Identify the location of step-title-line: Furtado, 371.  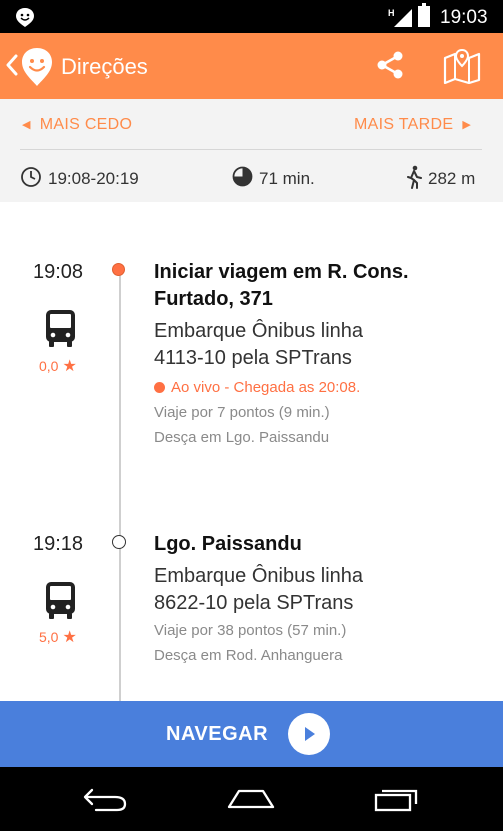
(213, 299).